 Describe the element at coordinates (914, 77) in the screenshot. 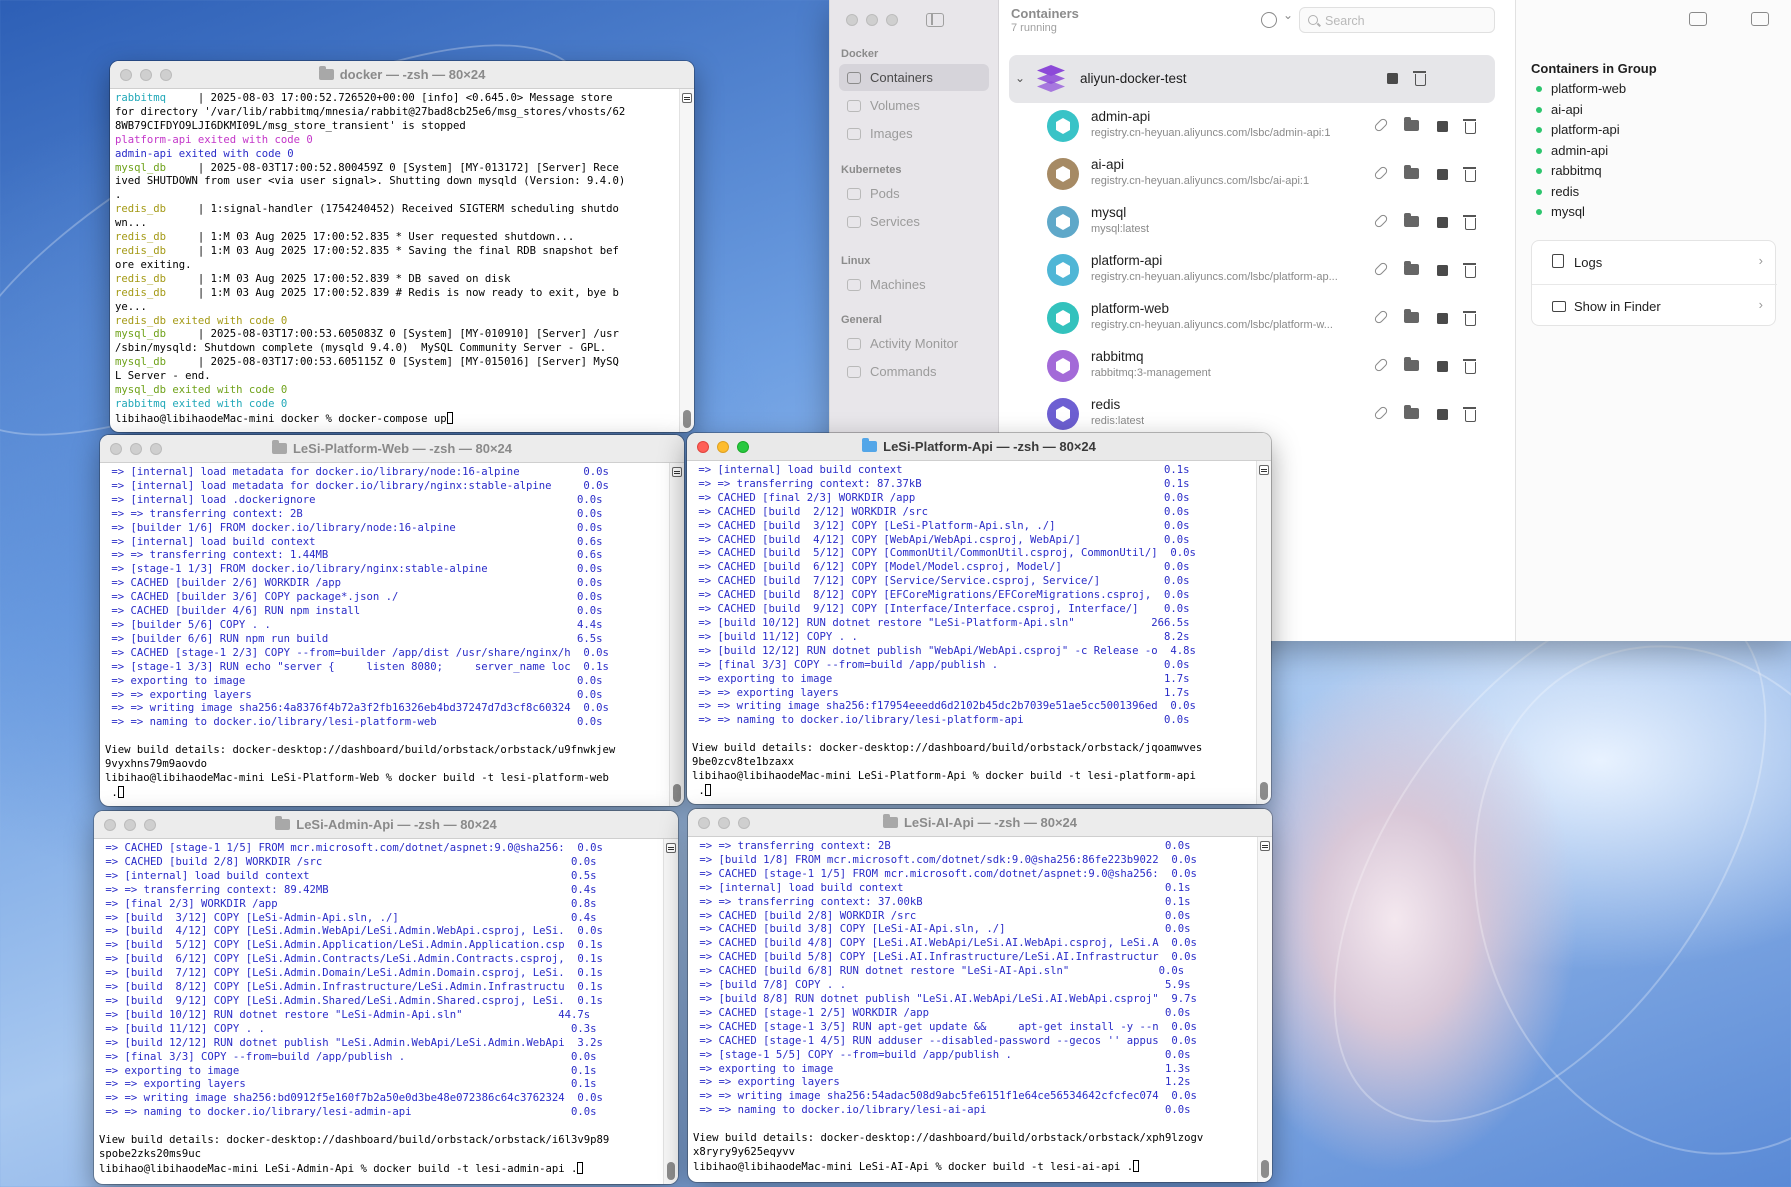

I see `sidebar-item-containers: Containers` at that location.